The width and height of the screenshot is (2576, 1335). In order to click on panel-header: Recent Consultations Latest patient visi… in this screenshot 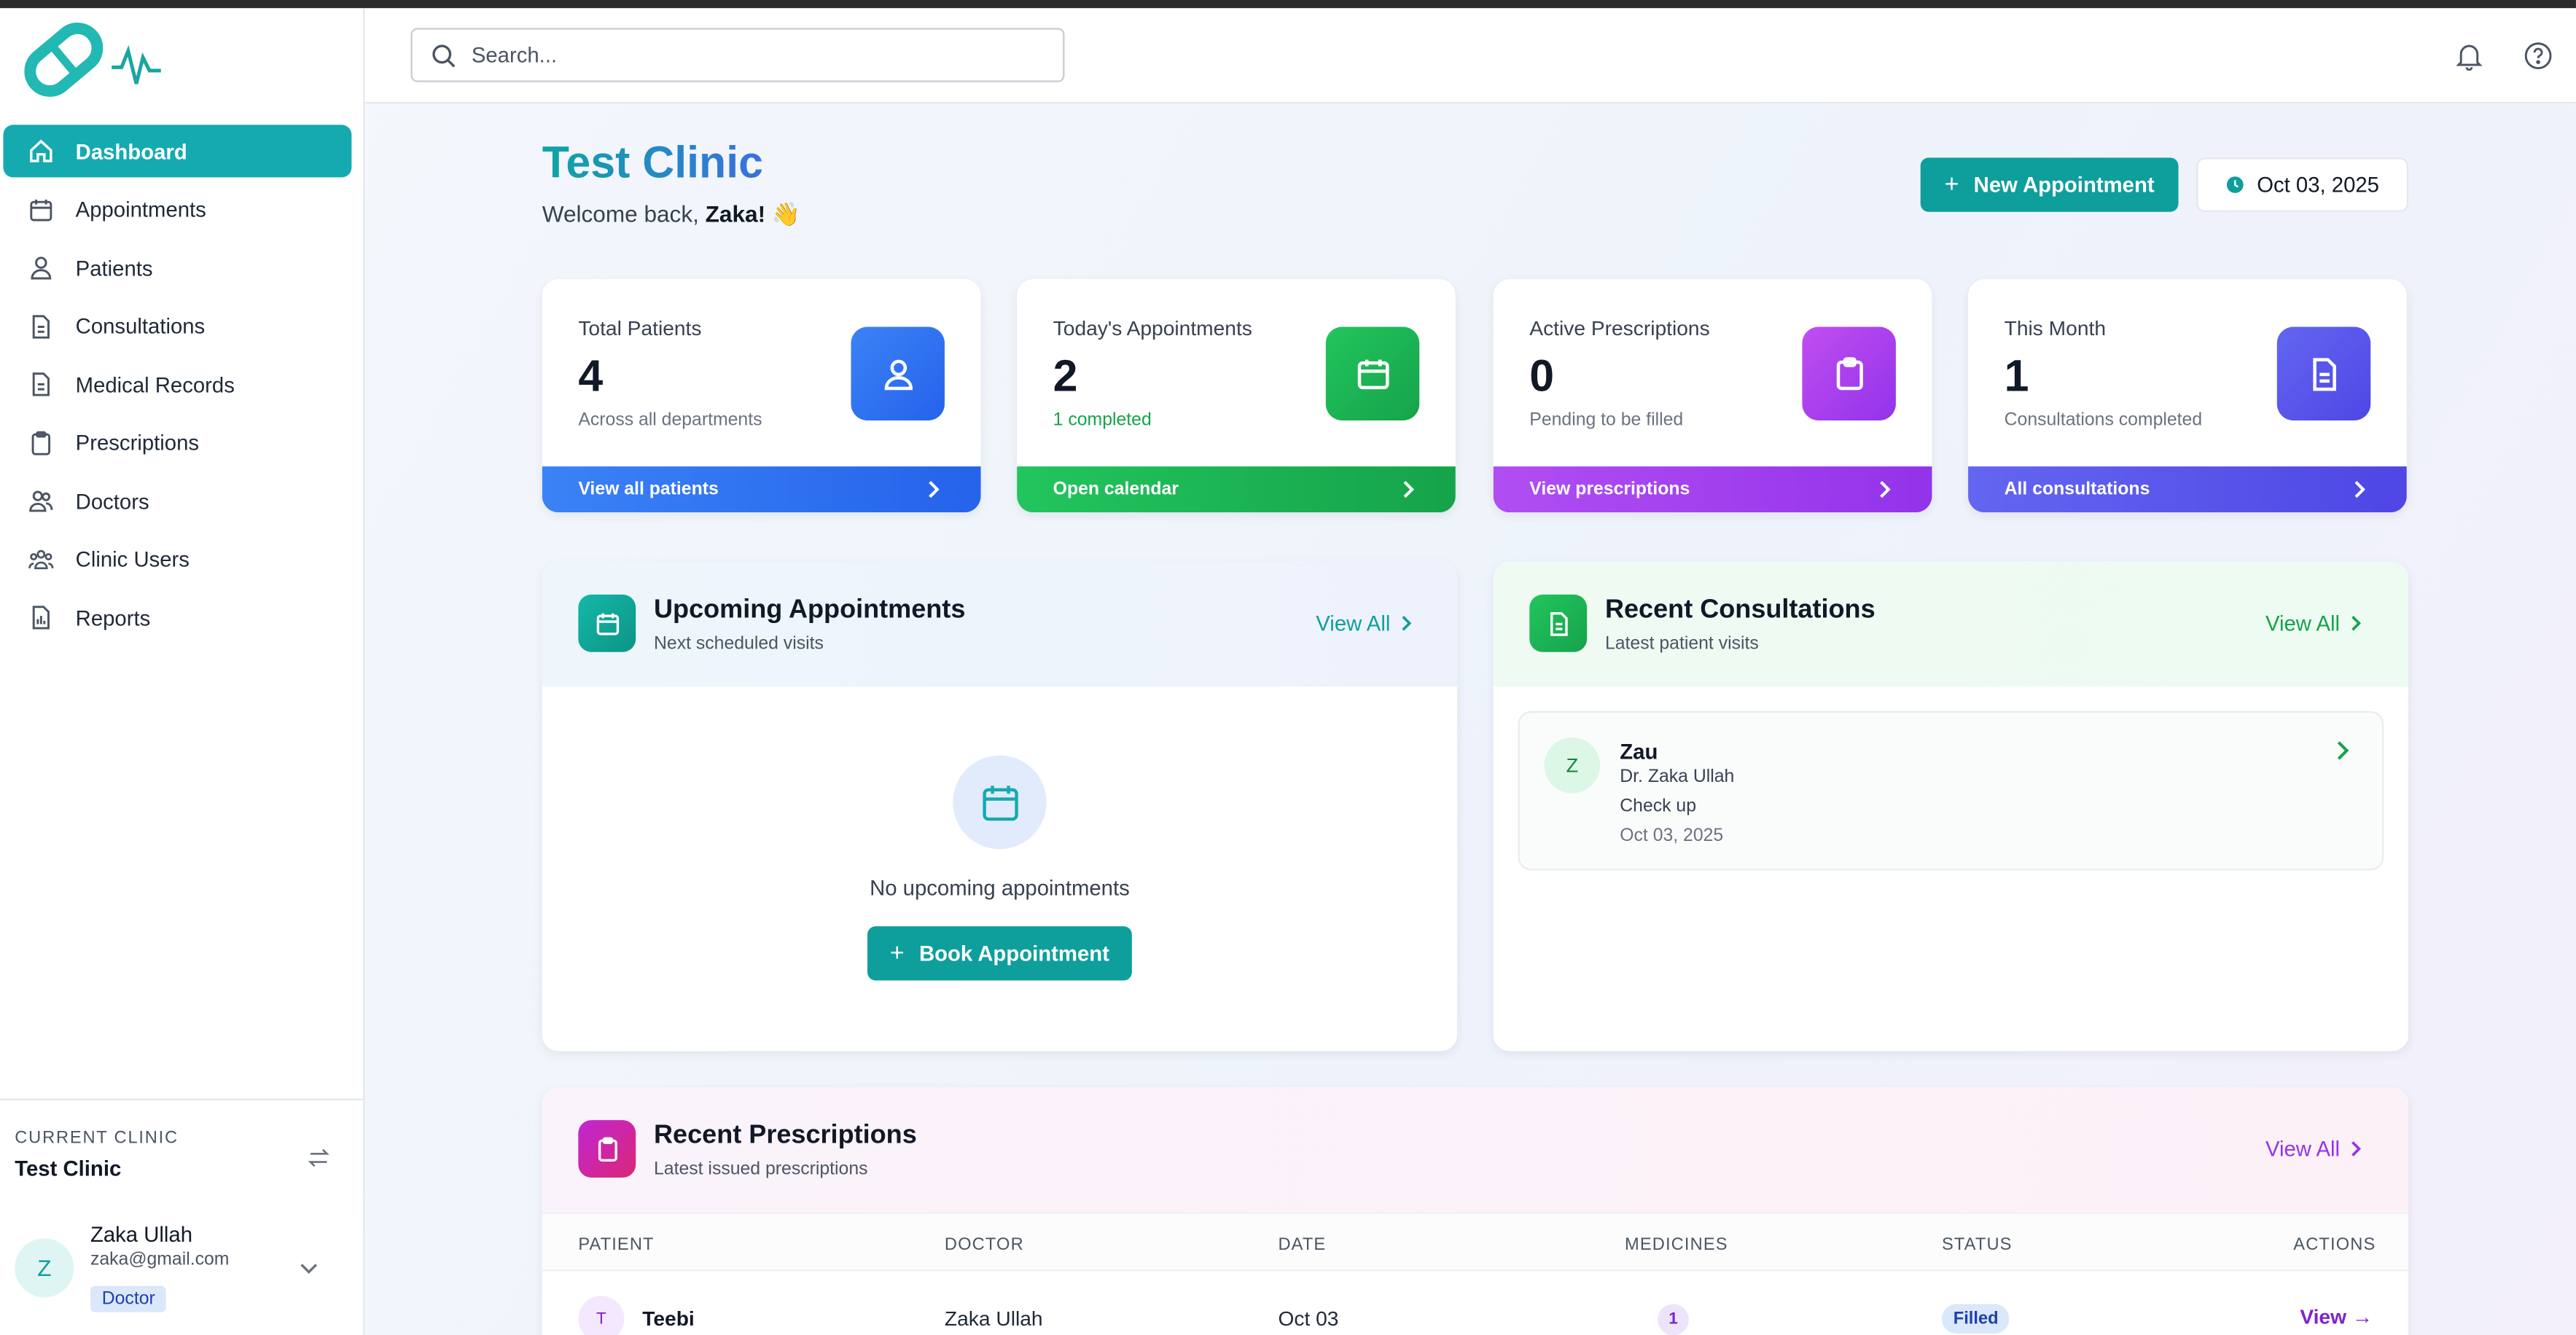, I will do `click(1951, 624)`.